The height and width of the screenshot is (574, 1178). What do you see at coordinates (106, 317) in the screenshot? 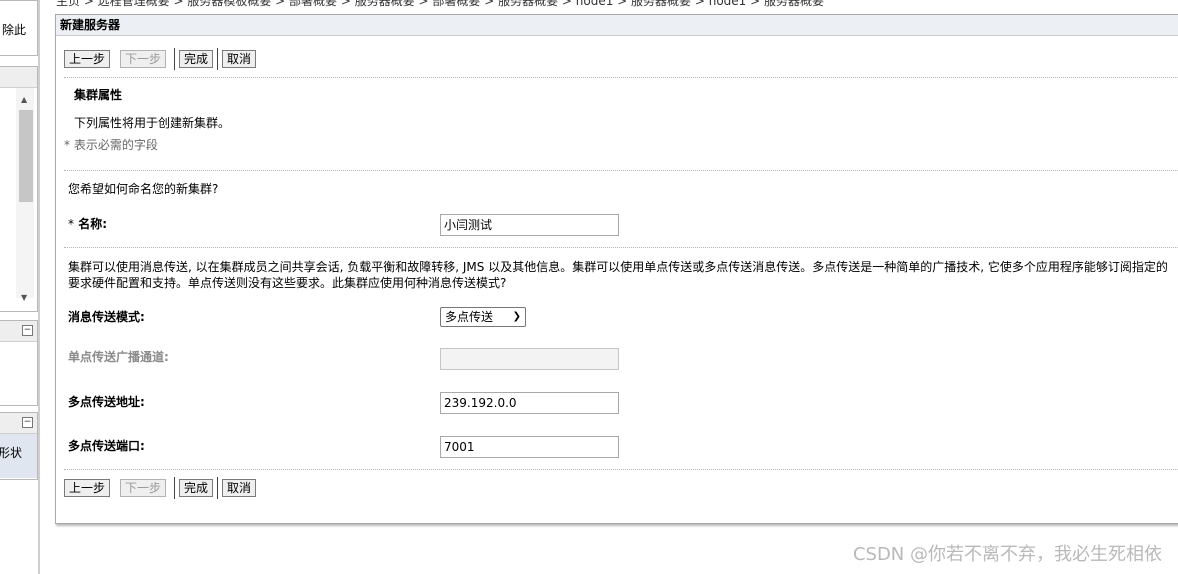
I see `messaging-mode-label: 消息传送模式:` at bounding box center [106, 317].